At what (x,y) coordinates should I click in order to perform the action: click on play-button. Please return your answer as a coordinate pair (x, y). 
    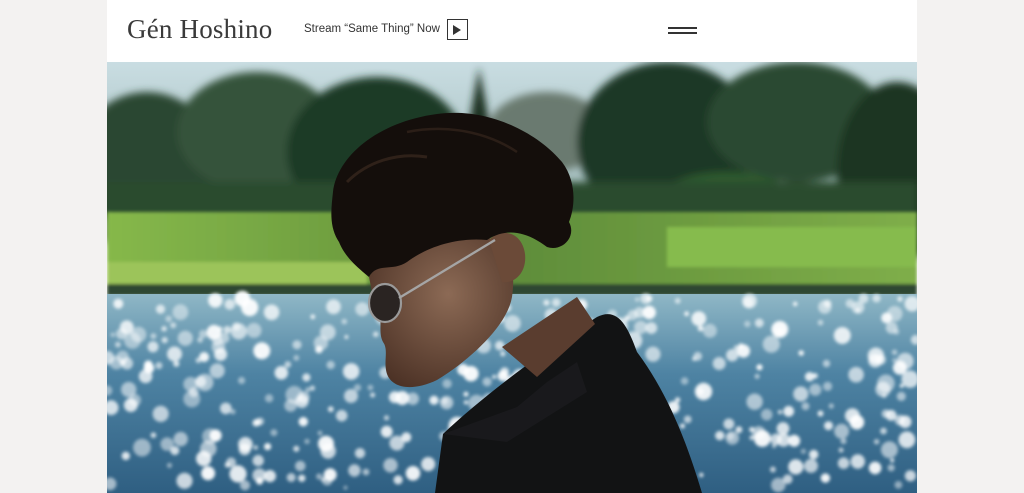
    Looking at the image, I should click on (457, 29).